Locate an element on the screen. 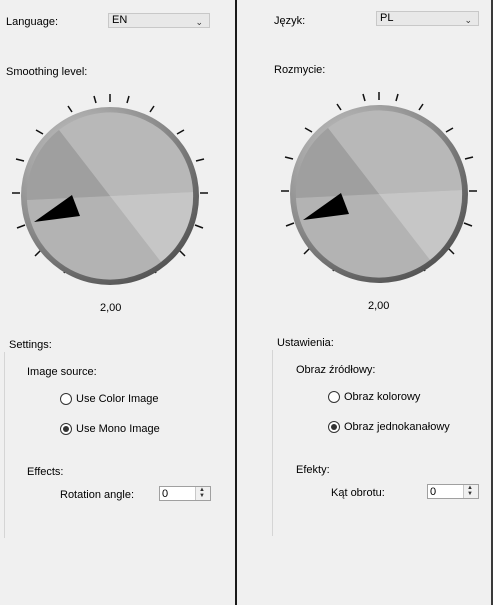  radio-mono-label: Obraz jednokanałowy is located at coordinates (397, 427).